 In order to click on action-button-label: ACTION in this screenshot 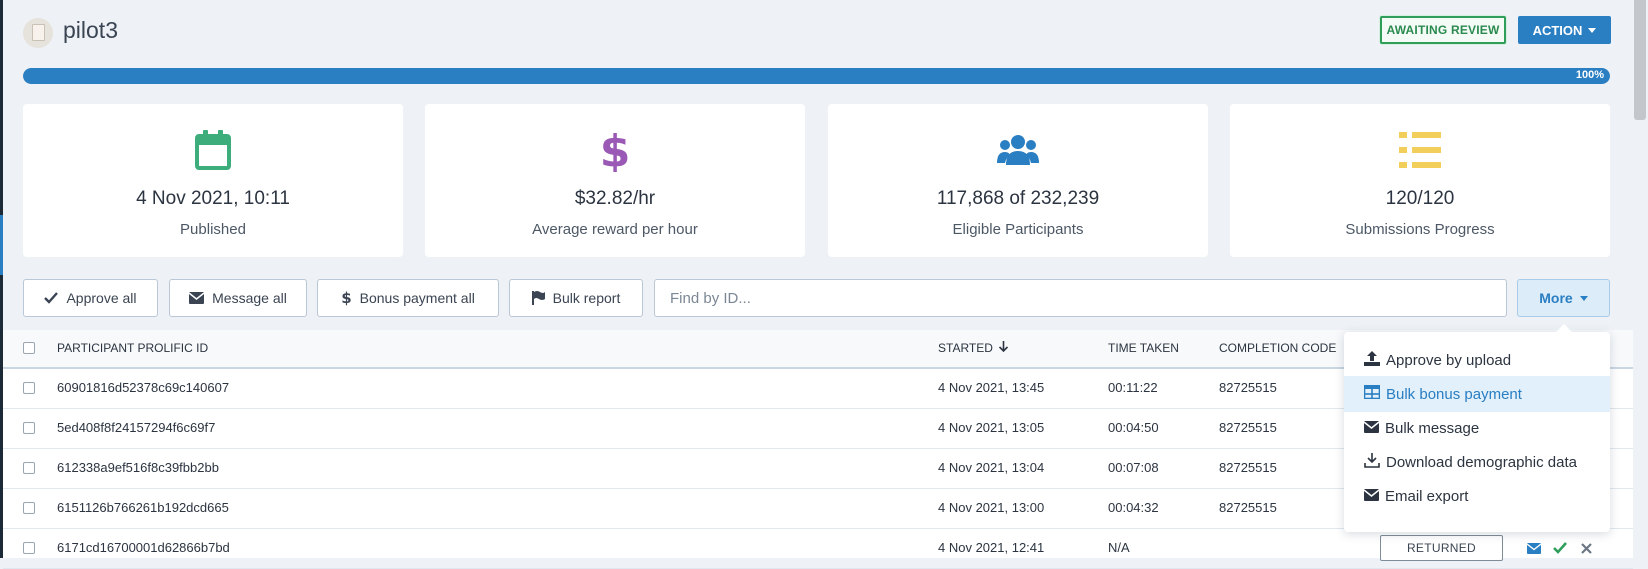, I will do `click(1557, 30)`.